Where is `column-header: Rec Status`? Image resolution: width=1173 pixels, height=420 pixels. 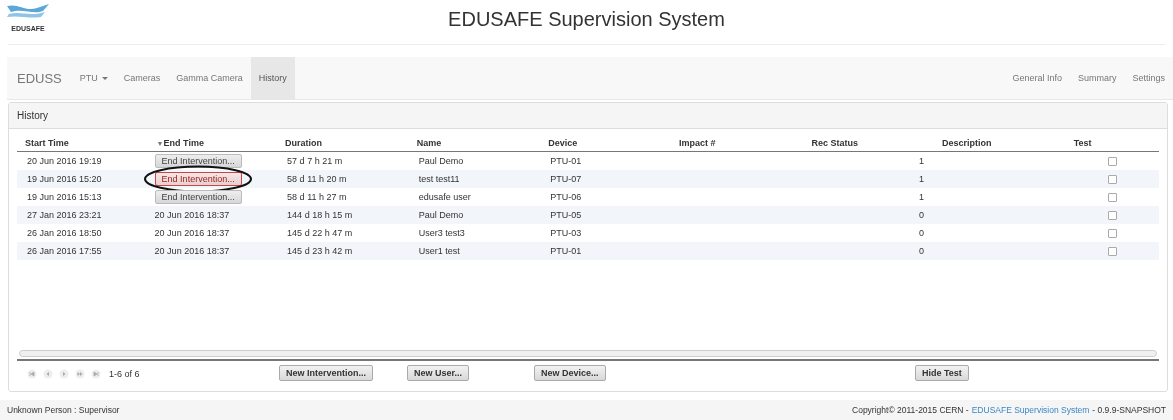
column-header: Rec Status is located at coordinates (869, 143).